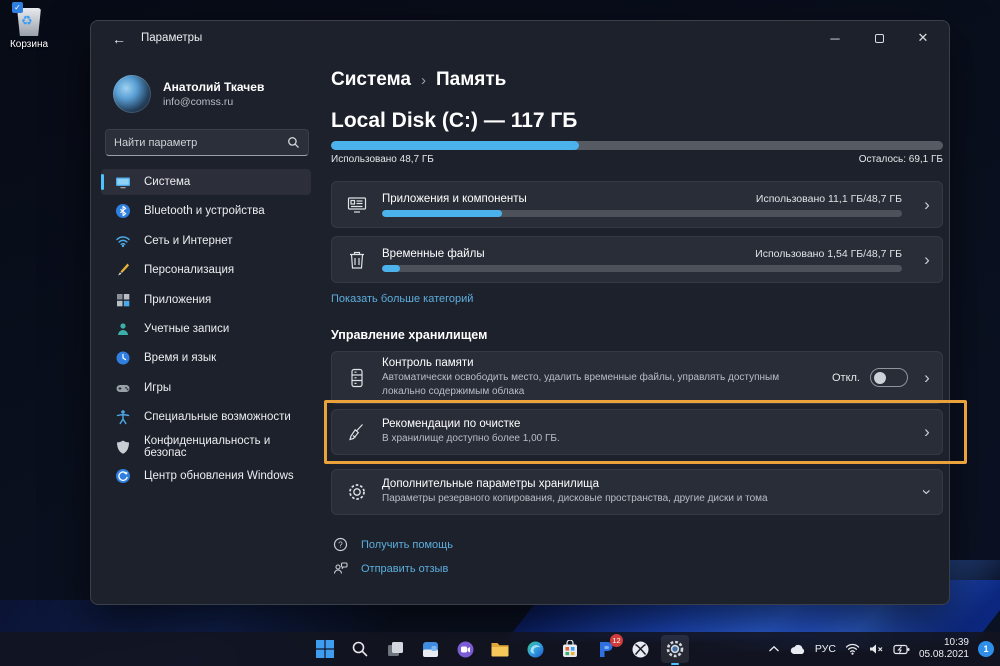  I want to click on system-icon, so click(123, 182).